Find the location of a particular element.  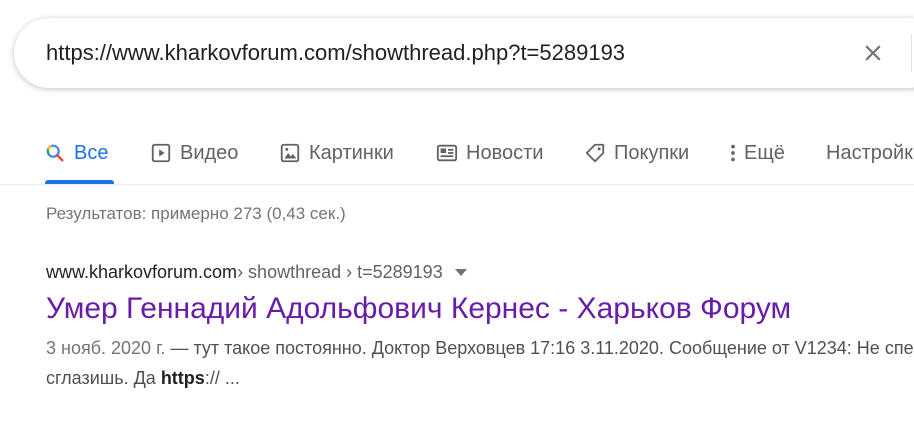

play-icon is located at coordinates (161, 153).